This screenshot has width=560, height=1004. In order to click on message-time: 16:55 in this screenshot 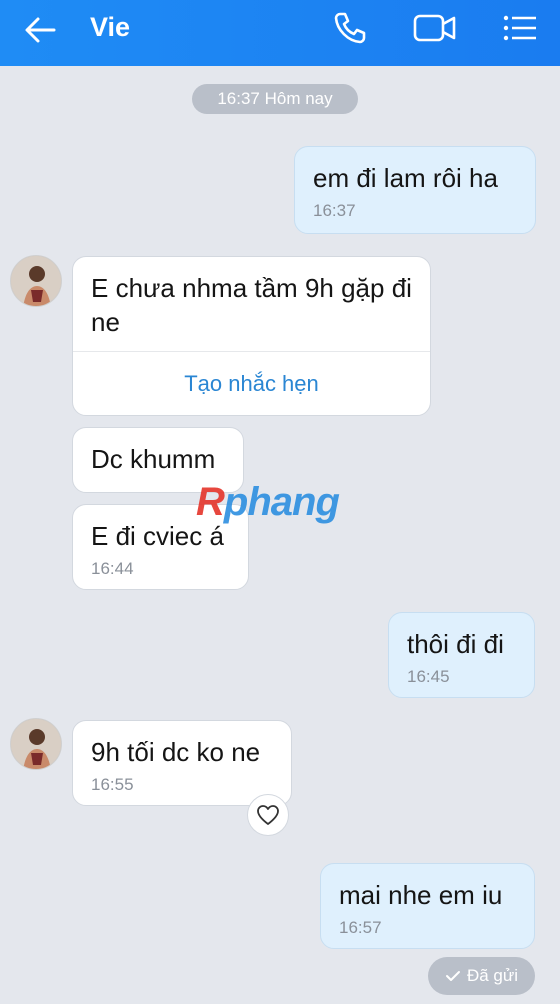, I will do `click(112, 784)`.